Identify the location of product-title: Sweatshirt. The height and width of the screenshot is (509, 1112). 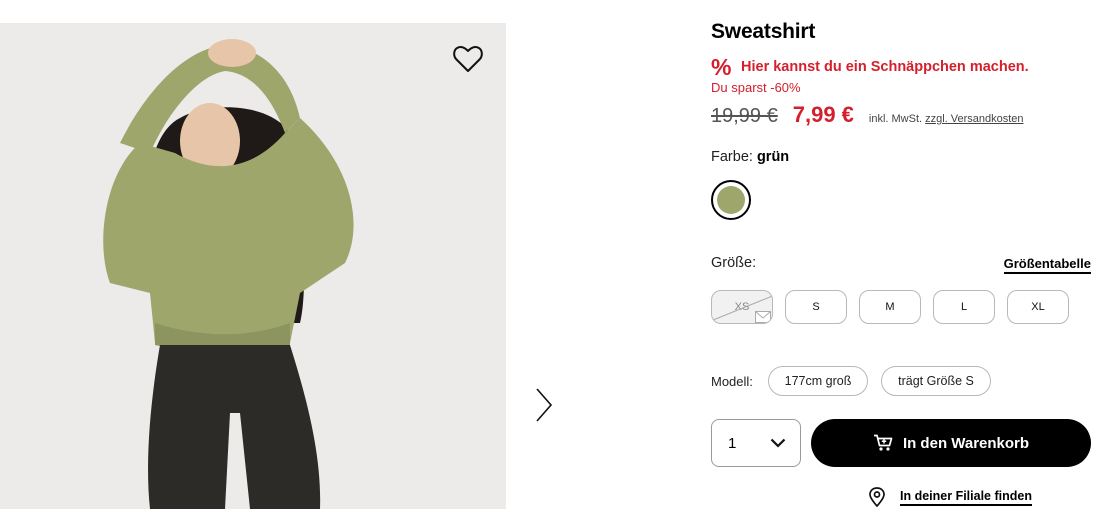
(763, 31).